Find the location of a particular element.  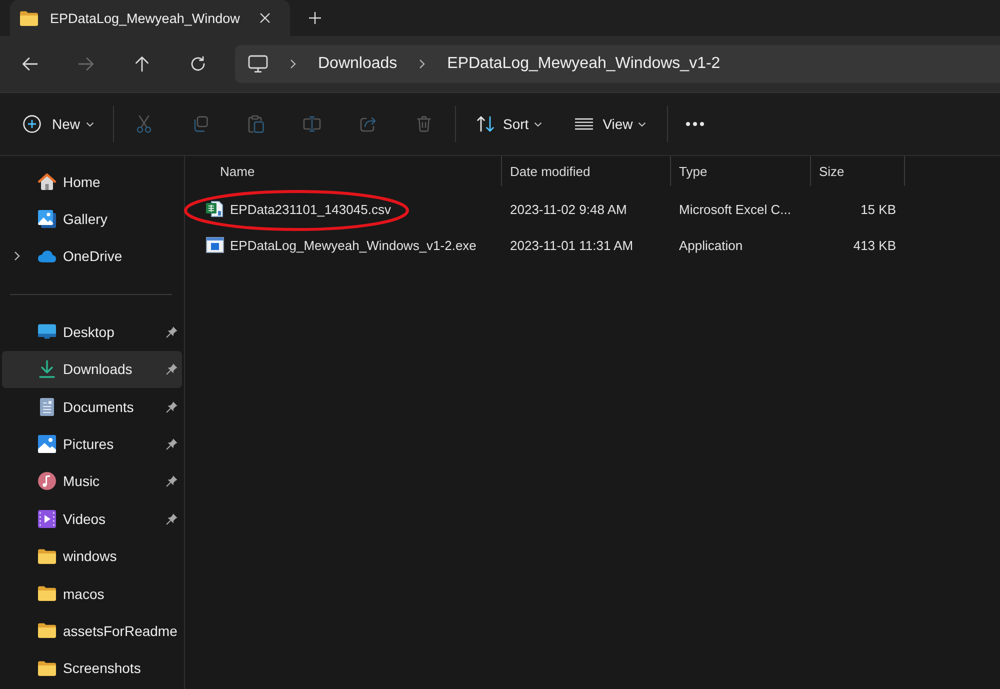

address-bar: Downloads EPDataLog_Mewyeah_Windows_v1-2 is located at coordinates (617, 64).